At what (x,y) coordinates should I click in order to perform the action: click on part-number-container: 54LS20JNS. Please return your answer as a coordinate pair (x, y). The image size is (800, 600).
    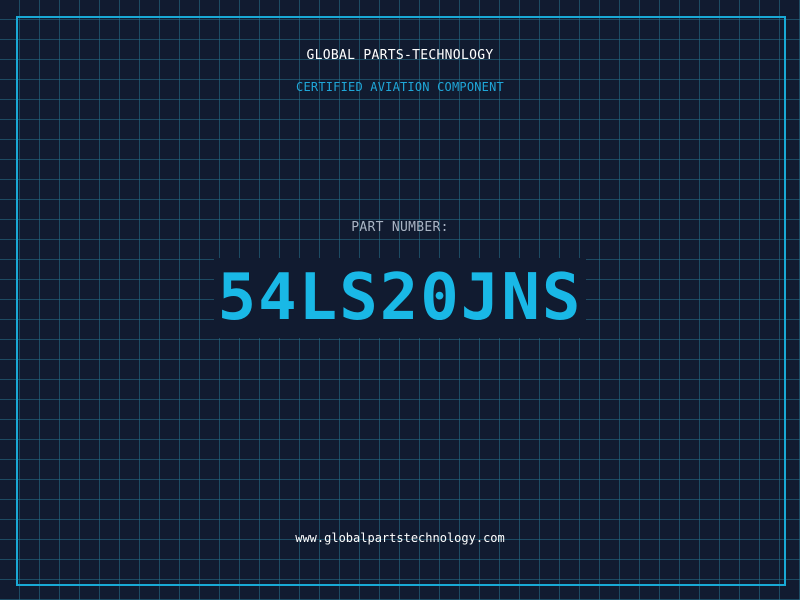
    Looking at the image, I should click on (400, 298).